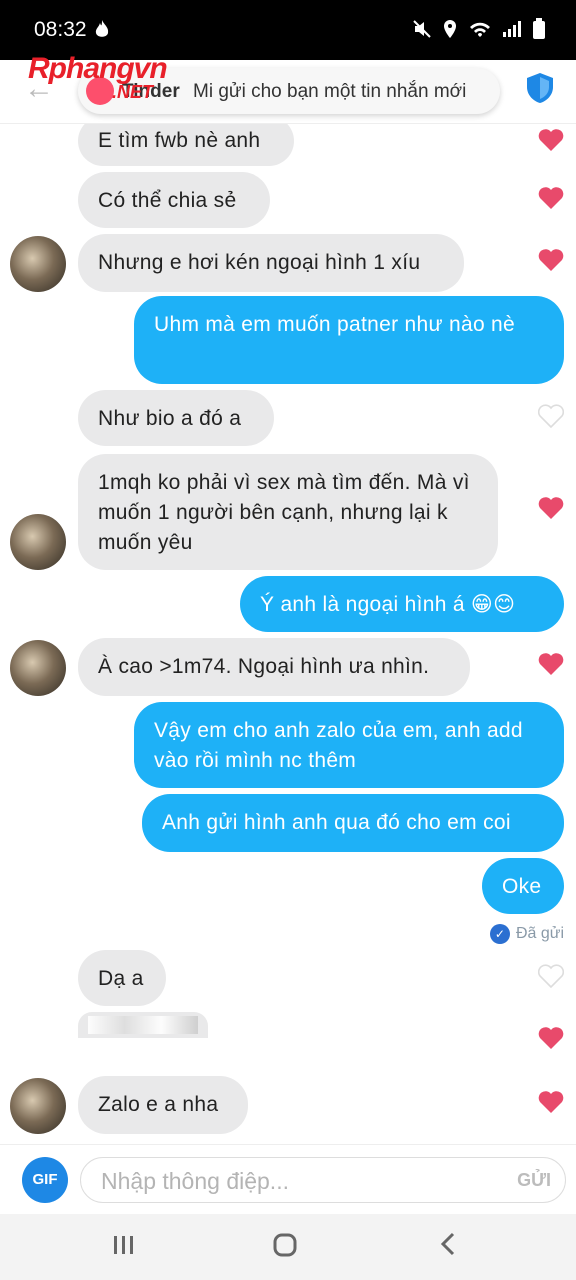 The image size is (576, 1280). Describe the element at coordinates (512, 31) in the screenshot. I see `signal-icon` at that location.